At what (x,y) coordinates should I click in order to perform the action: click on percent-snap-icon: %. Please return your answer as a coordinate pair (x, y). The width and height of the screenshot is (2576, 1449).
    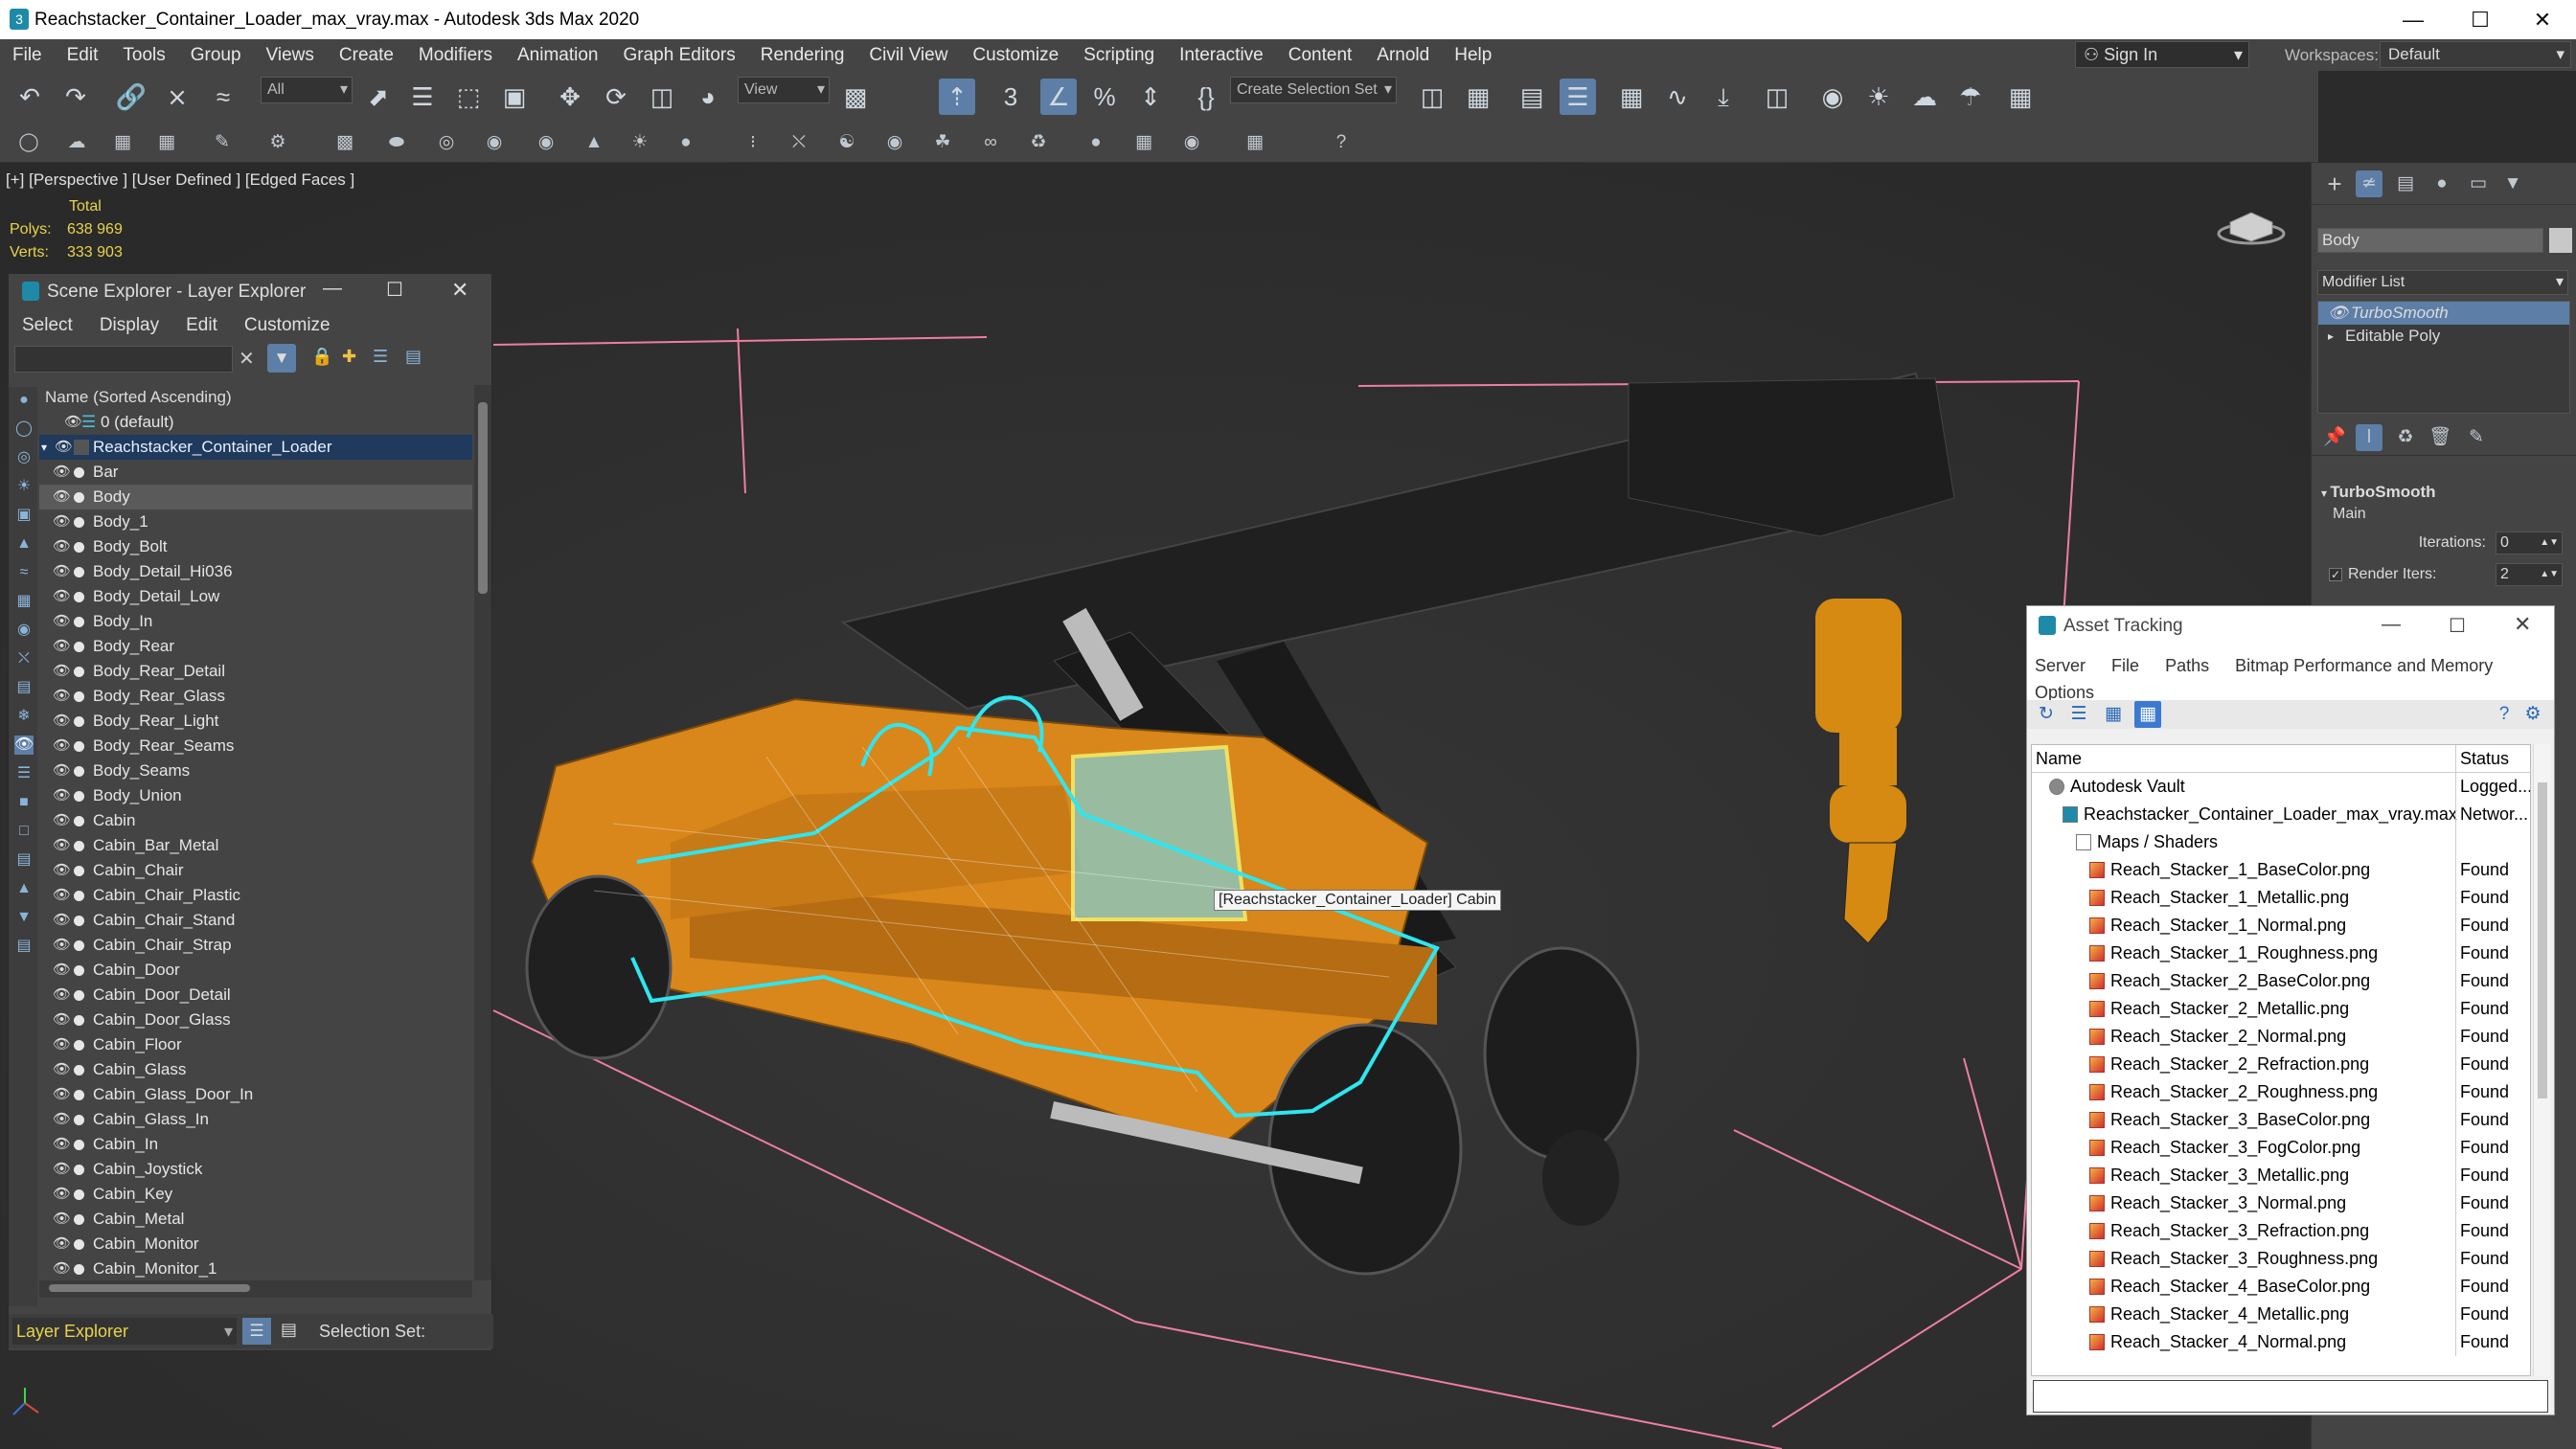
    Looking at the image, I should click on (1104, 97).